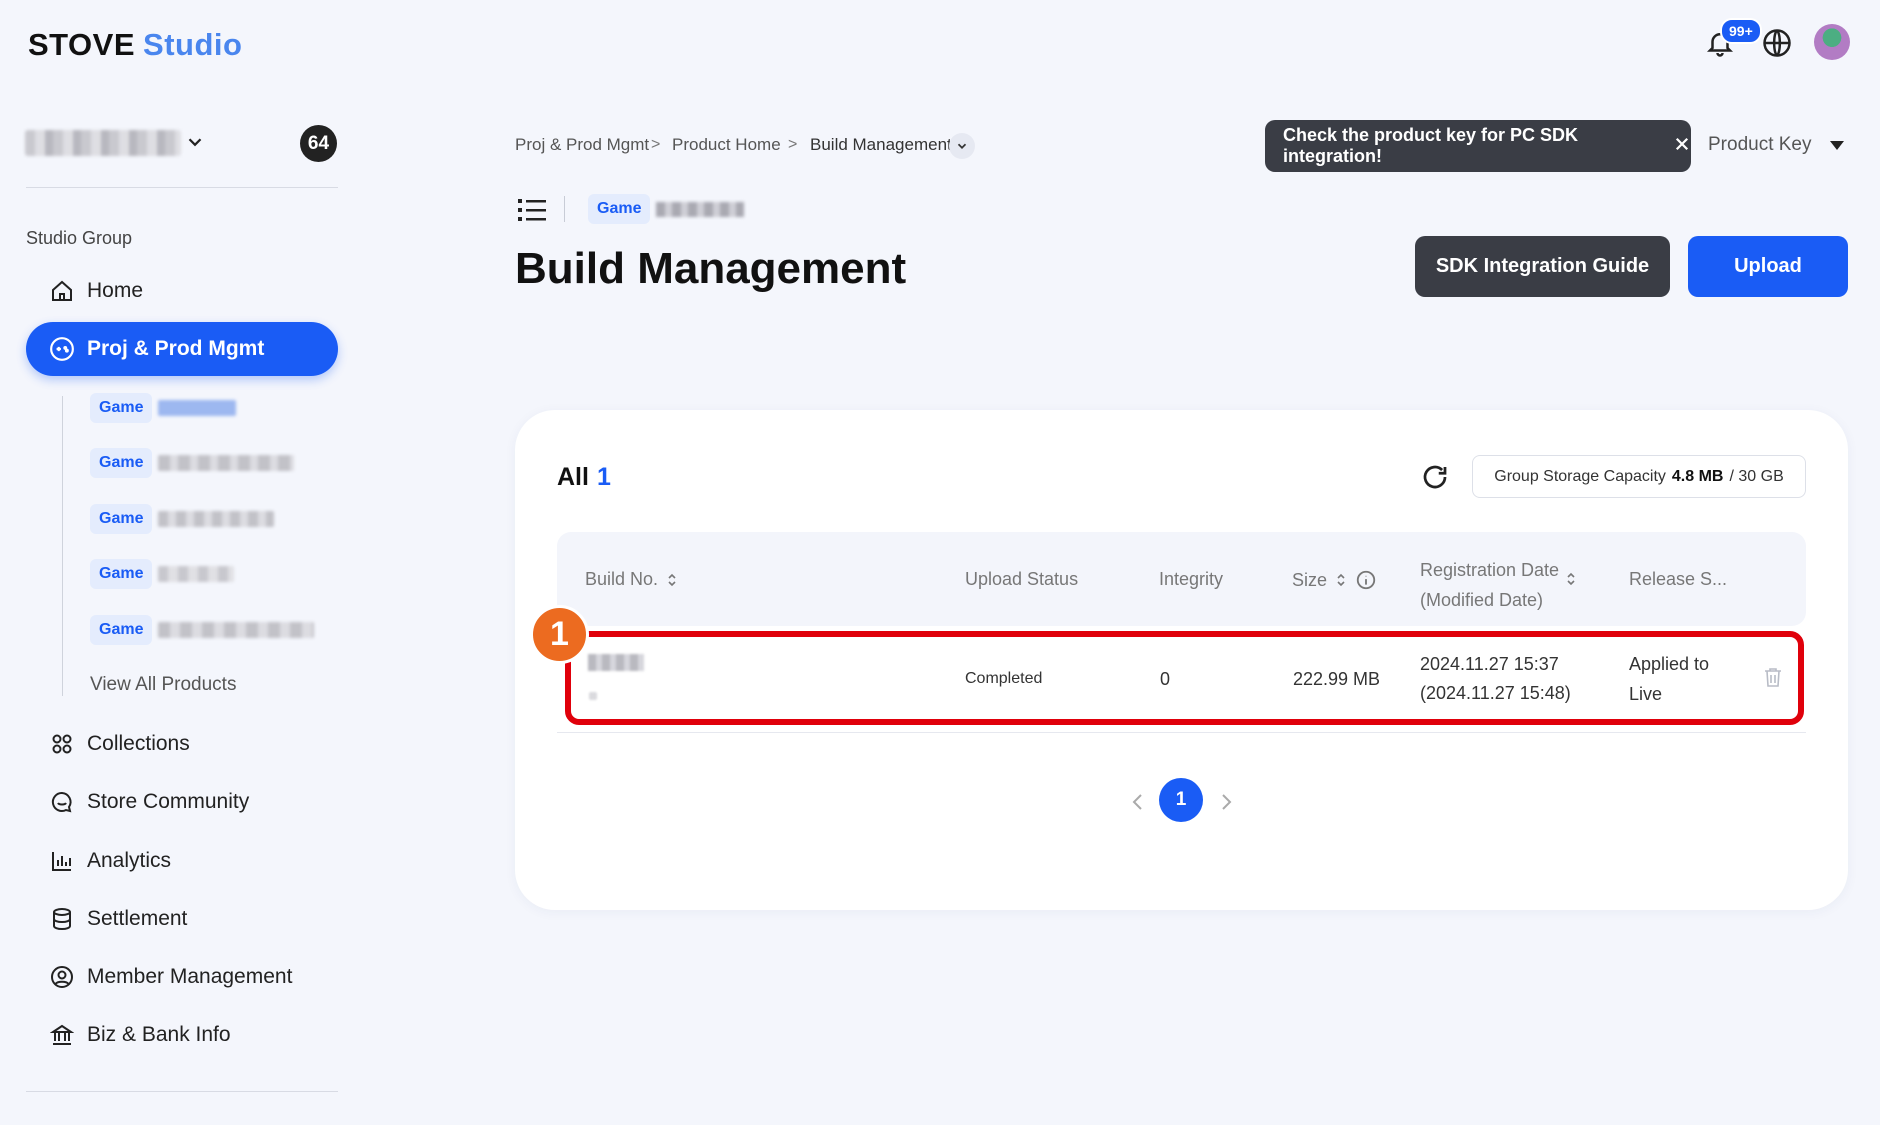 This screenshot has height=1125, width=1880. I want to click on logo: STOVE Studio, so click(135, 45).